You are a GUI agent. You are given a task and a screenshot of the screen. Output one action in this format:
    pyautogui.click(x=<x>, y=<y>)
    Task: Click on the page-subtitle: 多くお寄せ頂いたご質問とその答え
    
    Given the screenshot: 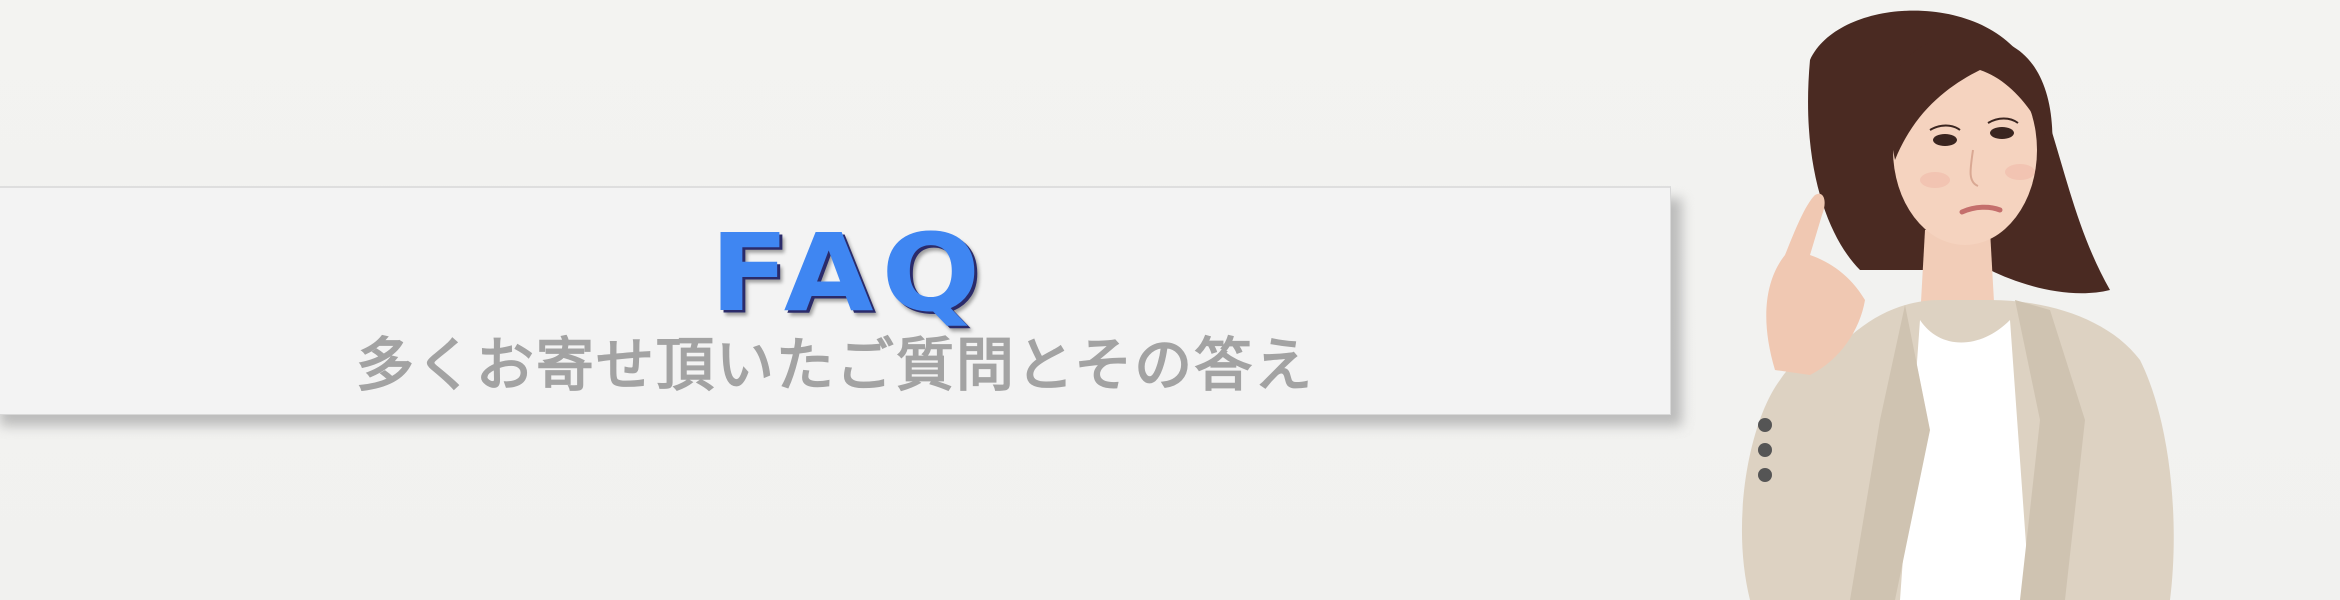 What is the action you would take?
    pyautogui.click(x=835, y=365)
    